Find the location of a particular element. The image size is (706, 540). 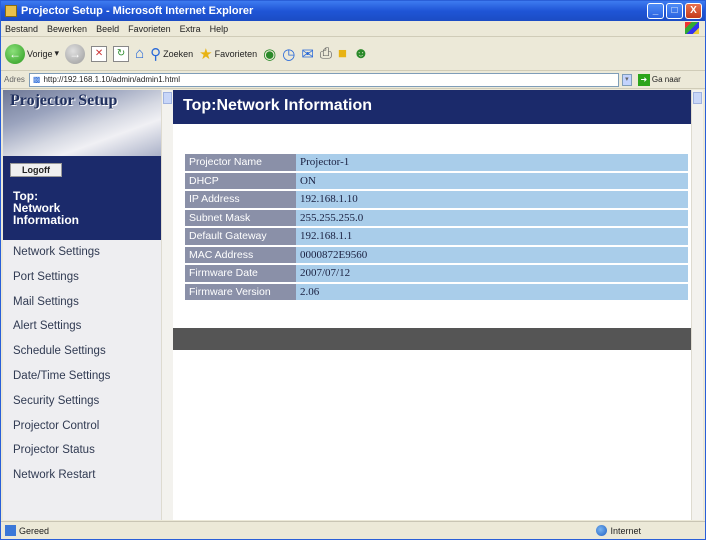

favorites-button: ★ Favorieten is located at coordinates (228, 54).